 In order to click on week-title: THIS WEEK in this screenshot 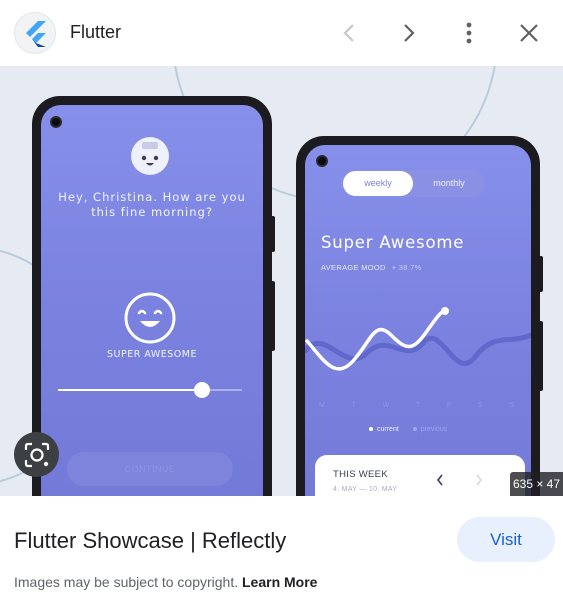, I will do `click(360, 474)`.